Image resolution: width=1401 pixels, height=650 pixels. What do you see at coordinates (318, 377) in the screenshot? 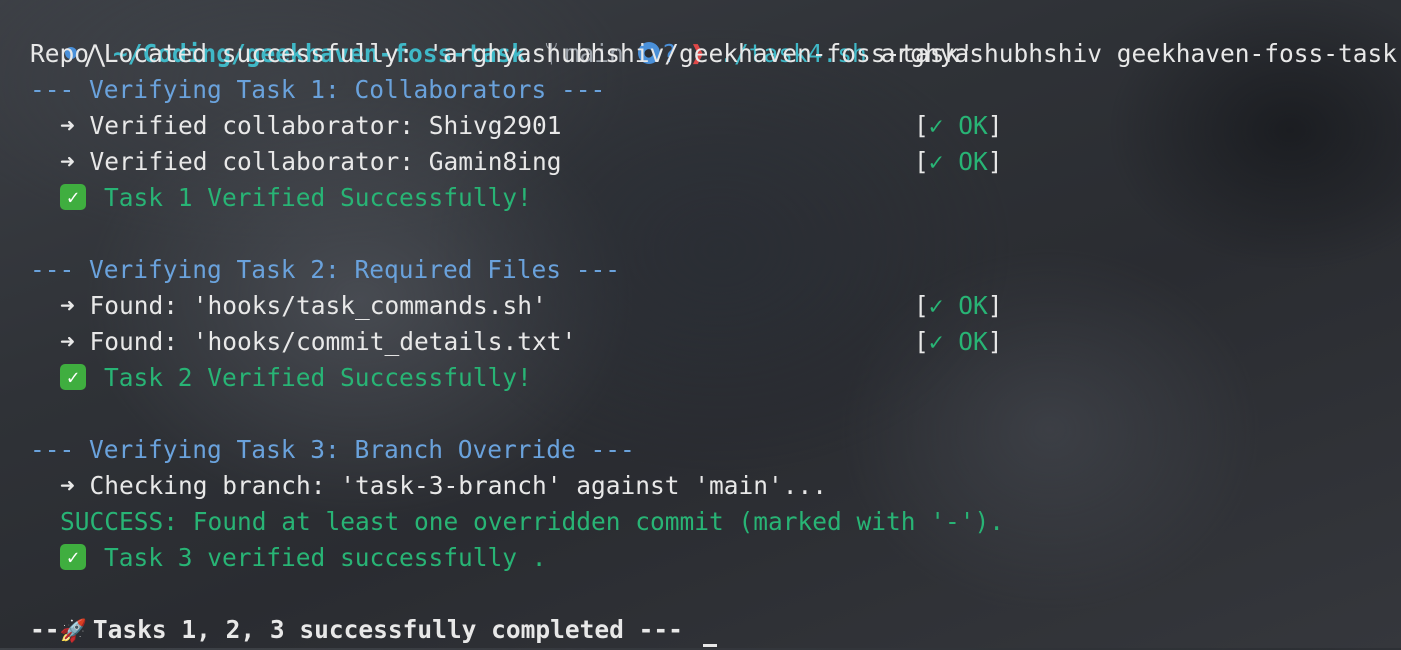
I see `task2-result-text: Task 2 Verified Successfully!` at bounding box center [318, 377].